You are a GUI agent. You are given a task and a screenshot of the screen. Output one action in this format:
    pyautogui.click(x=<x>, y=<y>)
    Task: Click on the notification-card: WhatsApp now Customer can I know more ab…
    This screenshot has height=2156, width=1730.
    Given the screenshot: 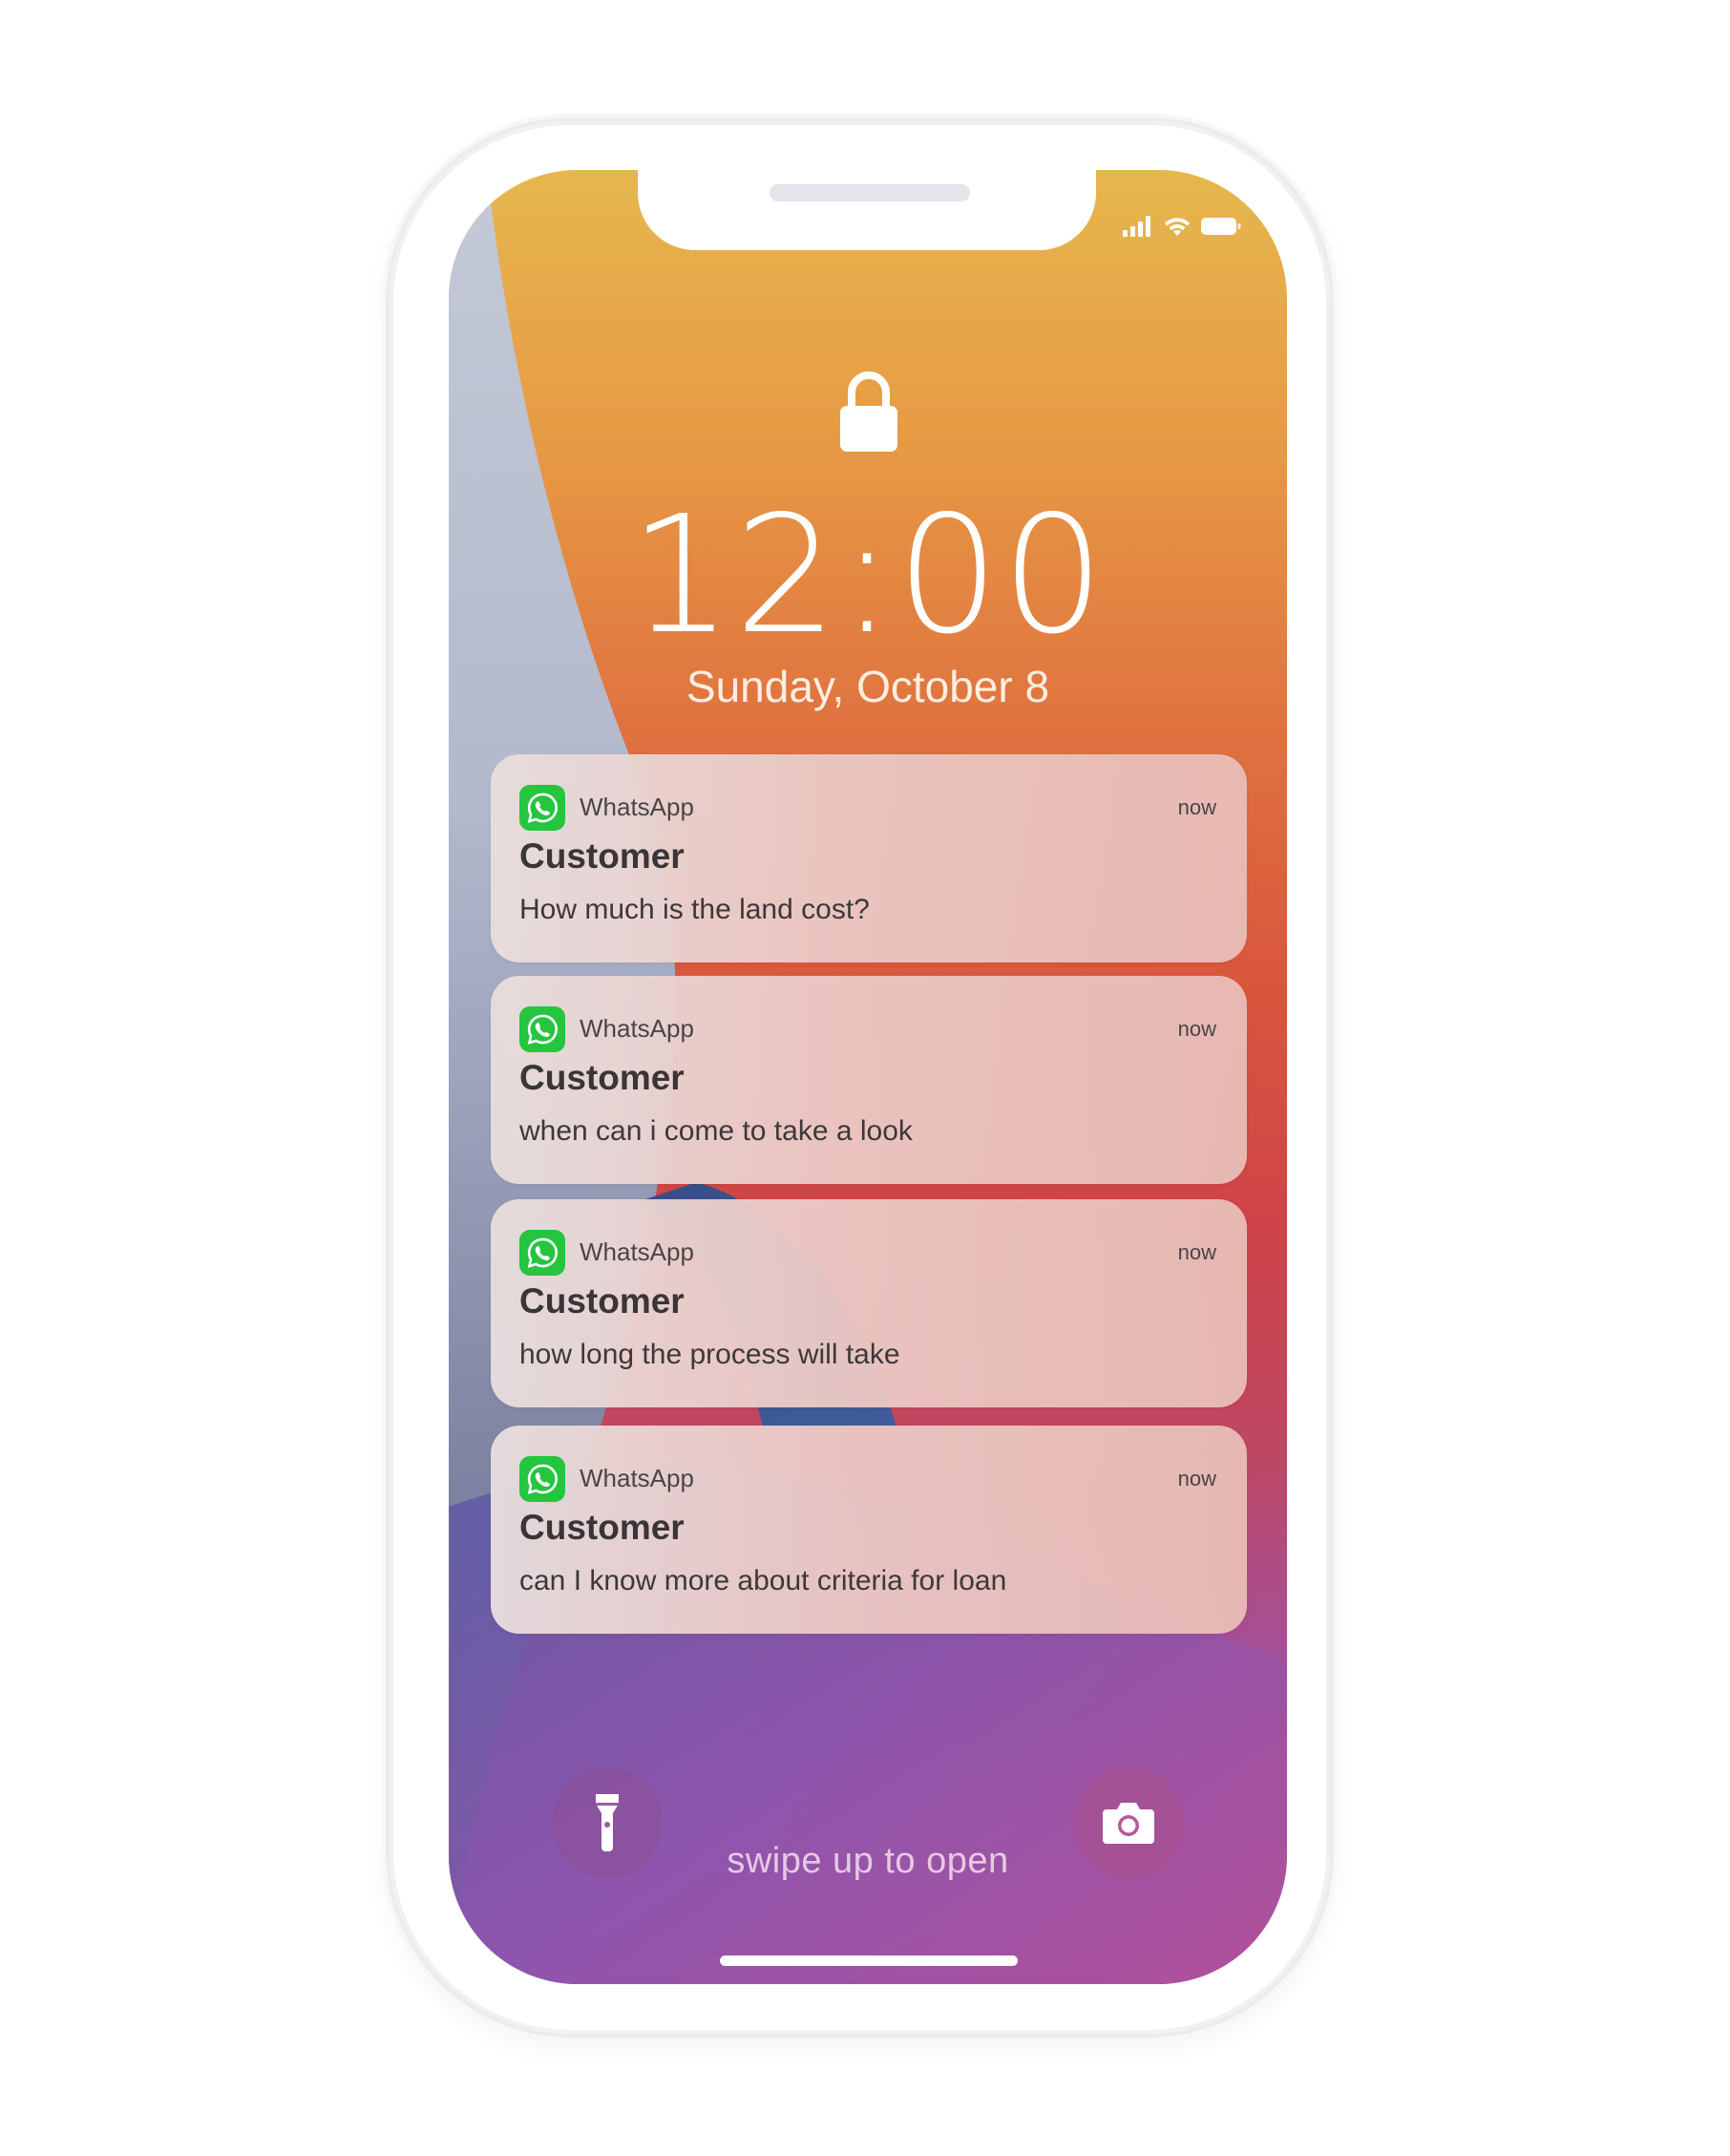 What is the action you would take?
    pyautogui.click(x=869, y=1530)
    